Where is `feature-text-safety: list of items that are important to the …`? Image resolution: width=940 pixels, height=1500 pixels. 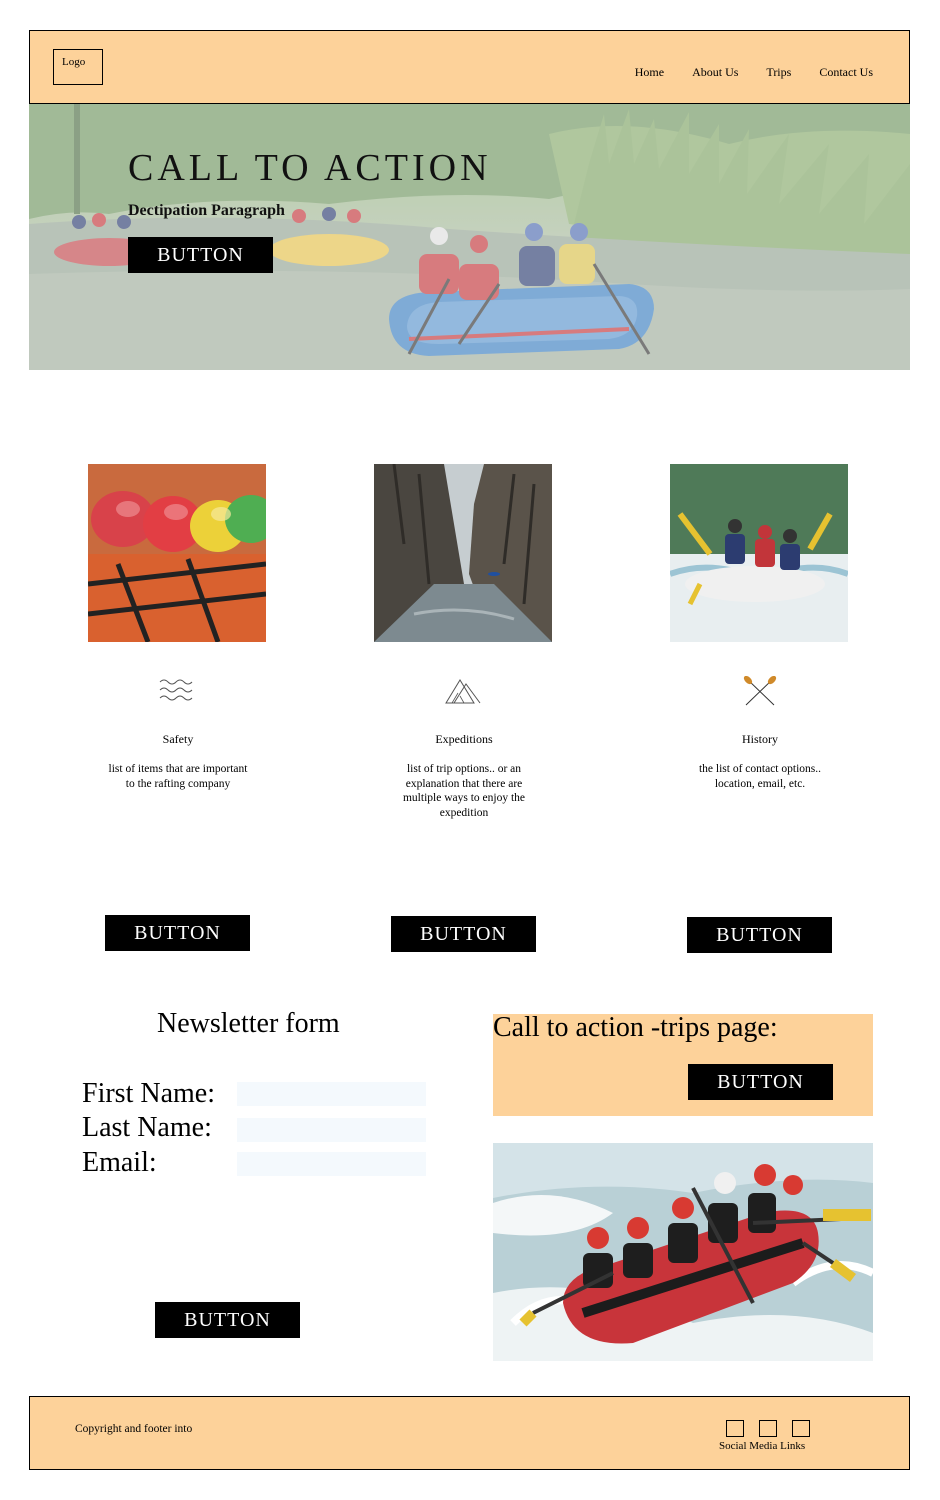 feature-text-safety: list of items that are important to the … is located at coordinates (178, 776).